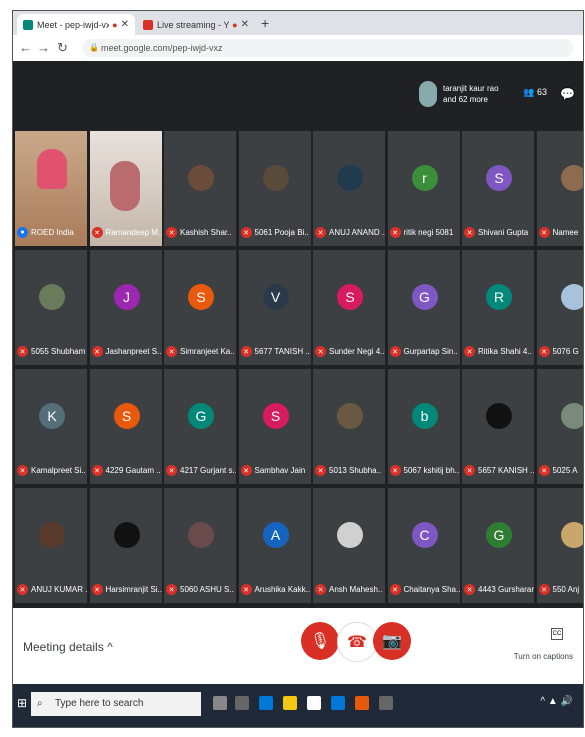  I want to click on taskbar-search-placeholder: Type here to search, so click(99, 703).